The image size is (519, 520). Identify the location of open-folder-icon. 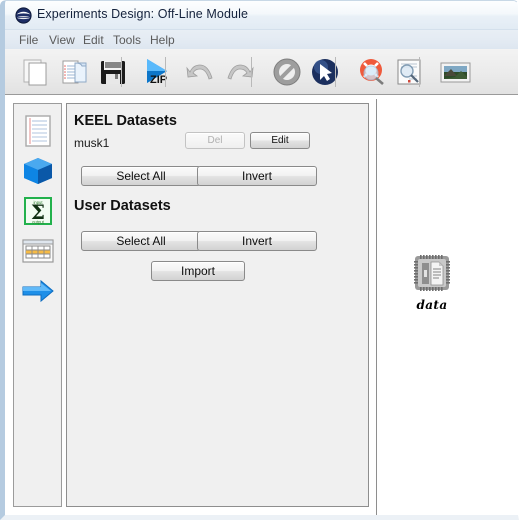
(74, 72).